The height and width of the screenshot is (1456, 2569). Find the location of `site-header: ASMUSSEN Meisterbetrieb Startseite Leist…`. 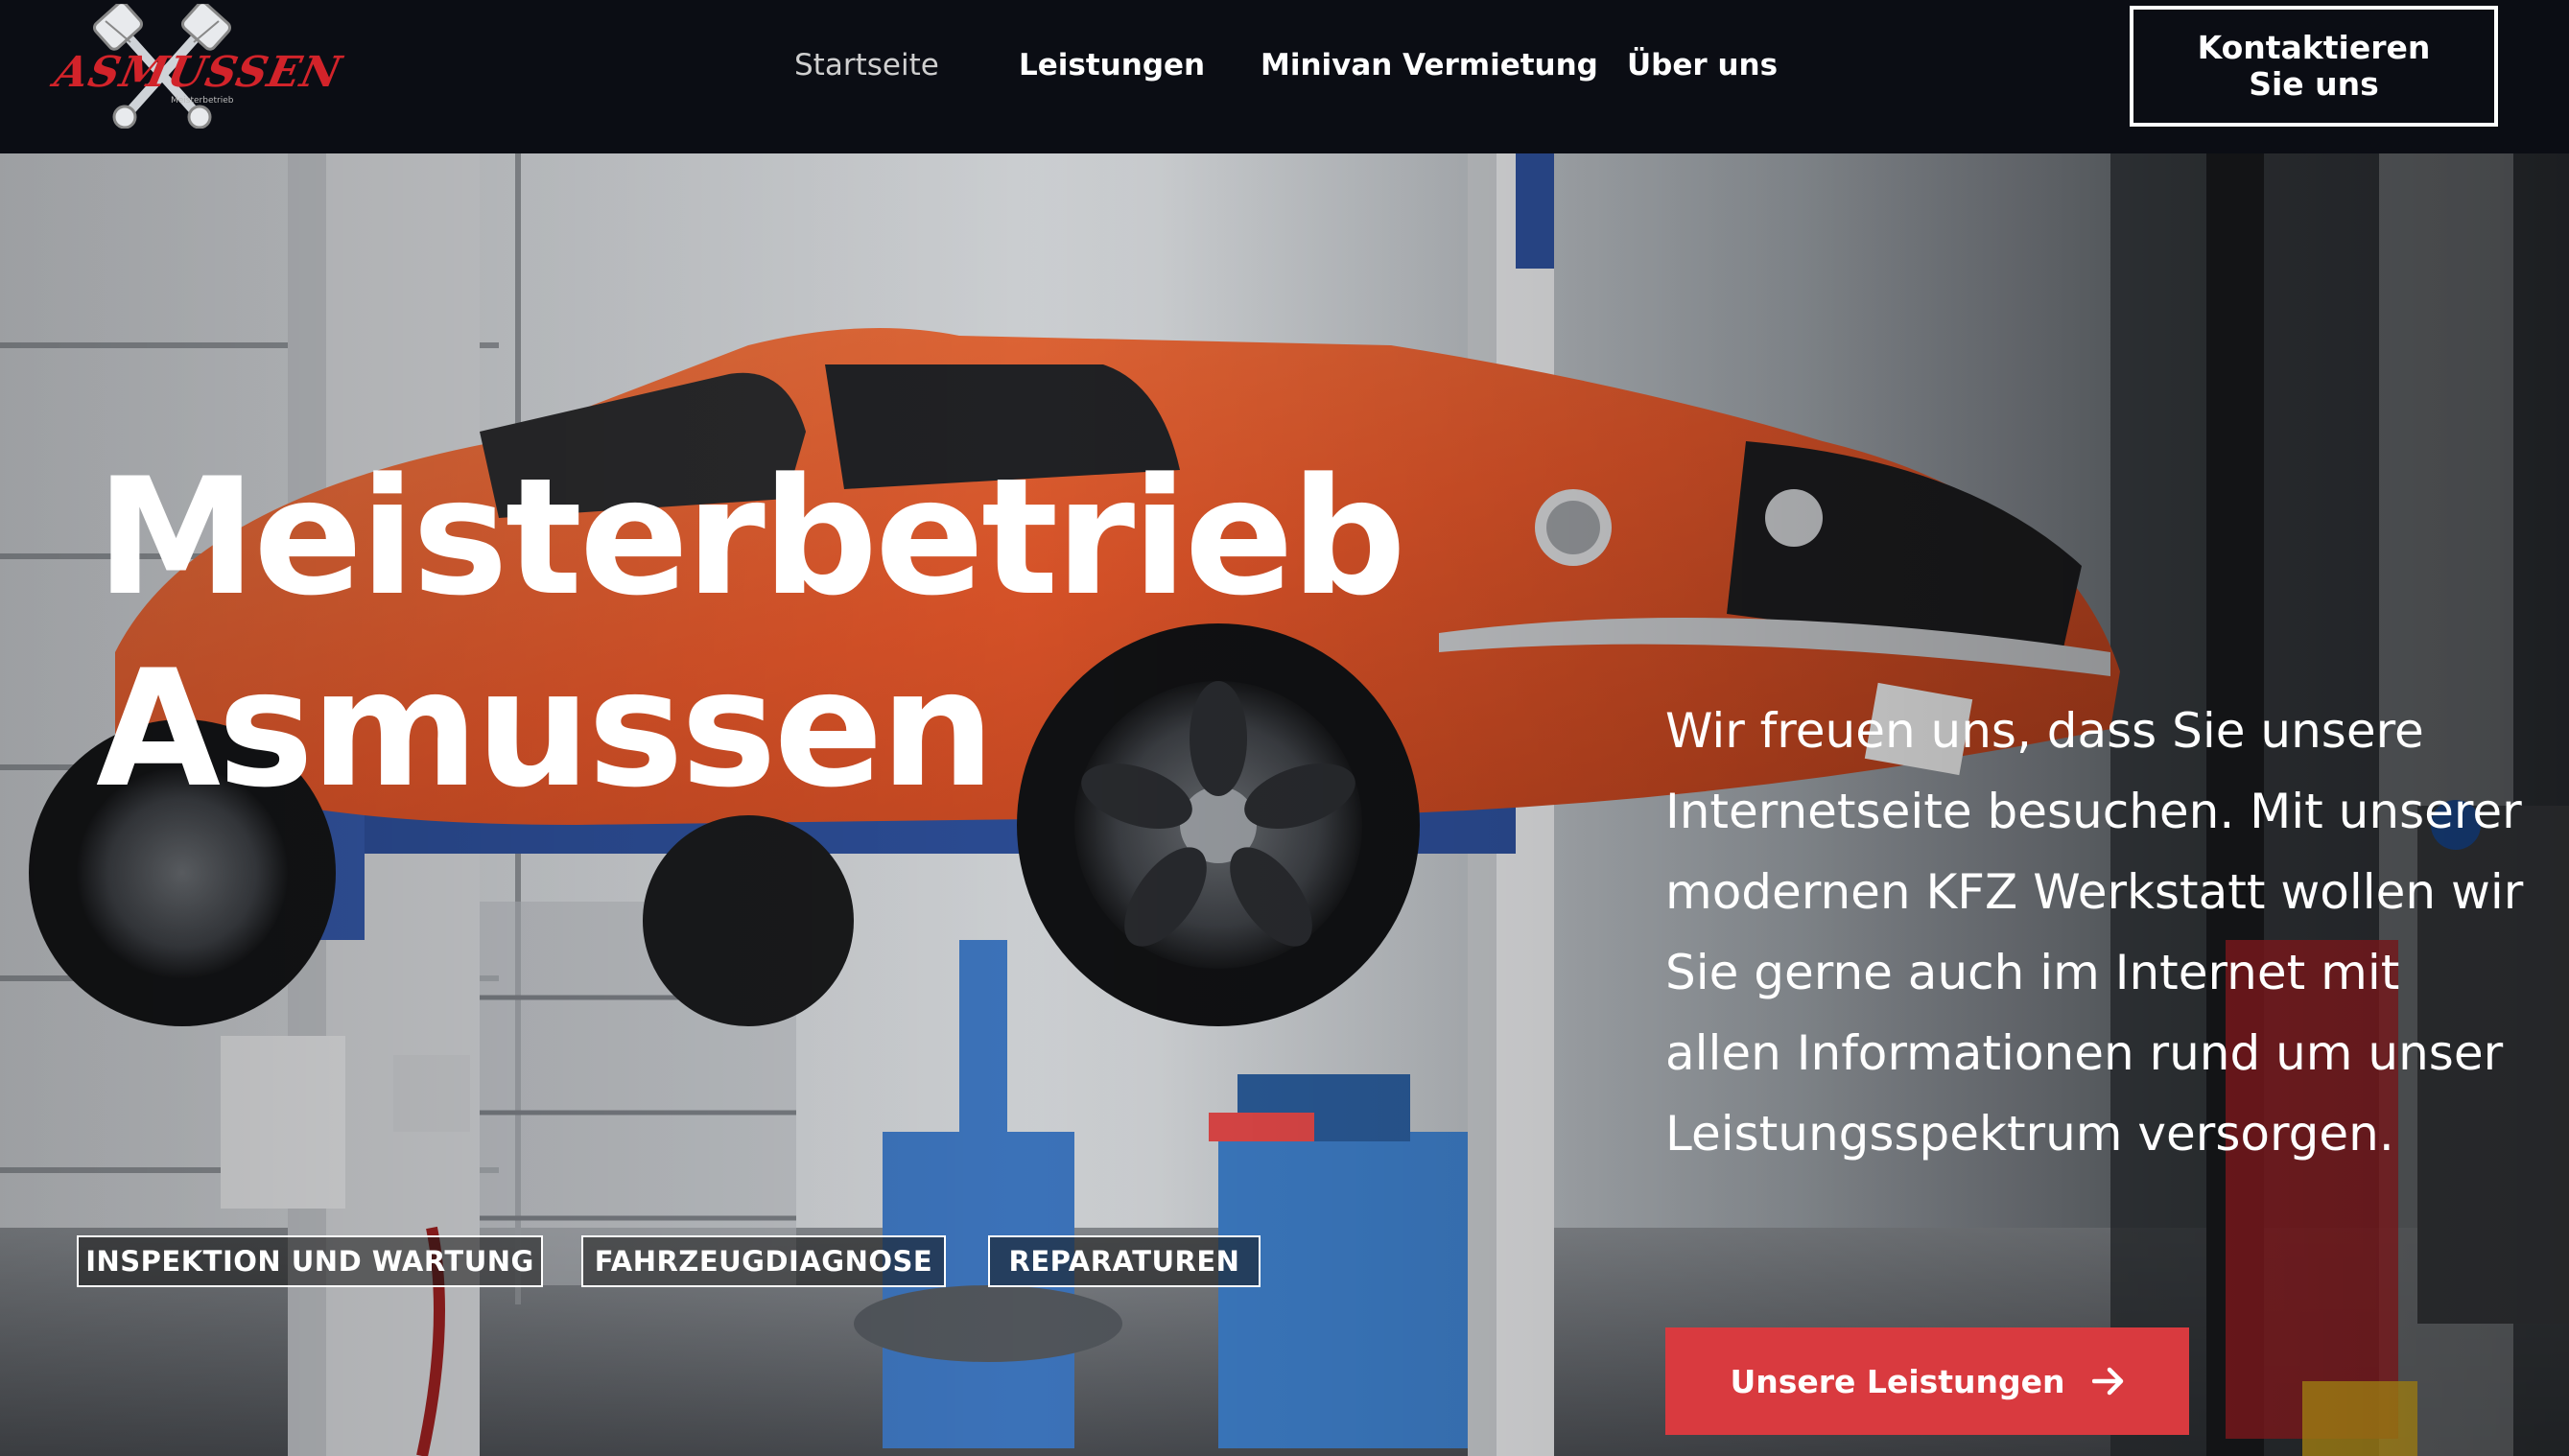

site-header: ASMUSSEN Meisterbetrieb Startseite Leist… is located at coordinates (1284, 77).